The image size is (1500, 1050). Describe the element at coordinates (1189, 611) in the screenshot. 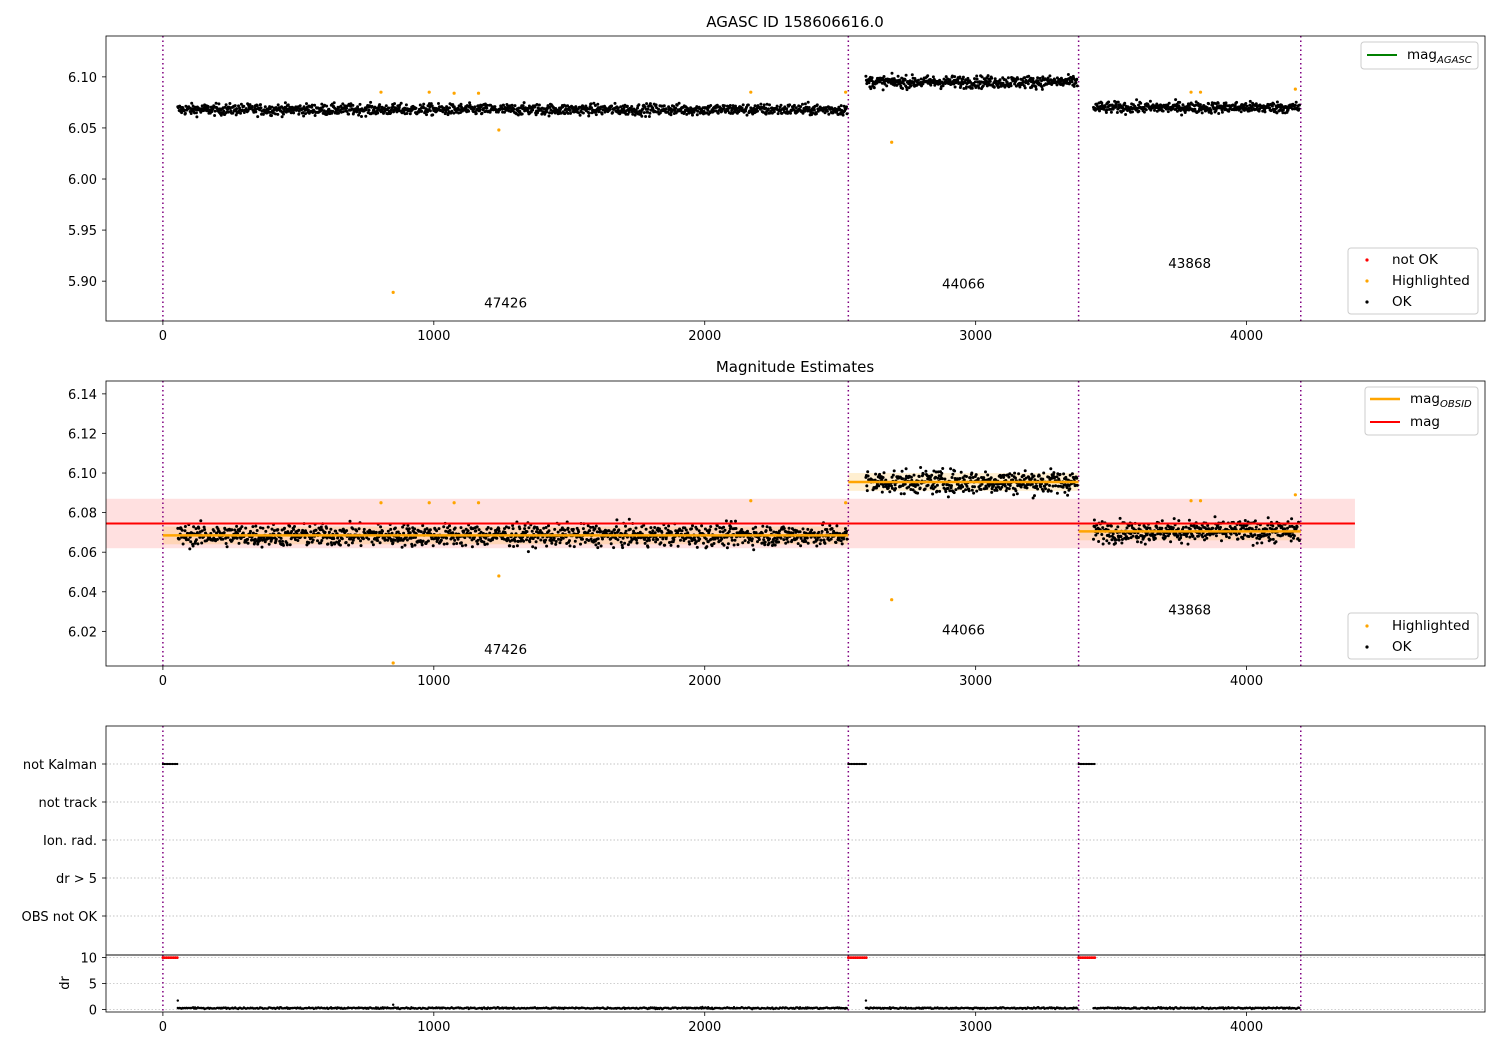

I see `p2-obsid-label: 43868` at that location.